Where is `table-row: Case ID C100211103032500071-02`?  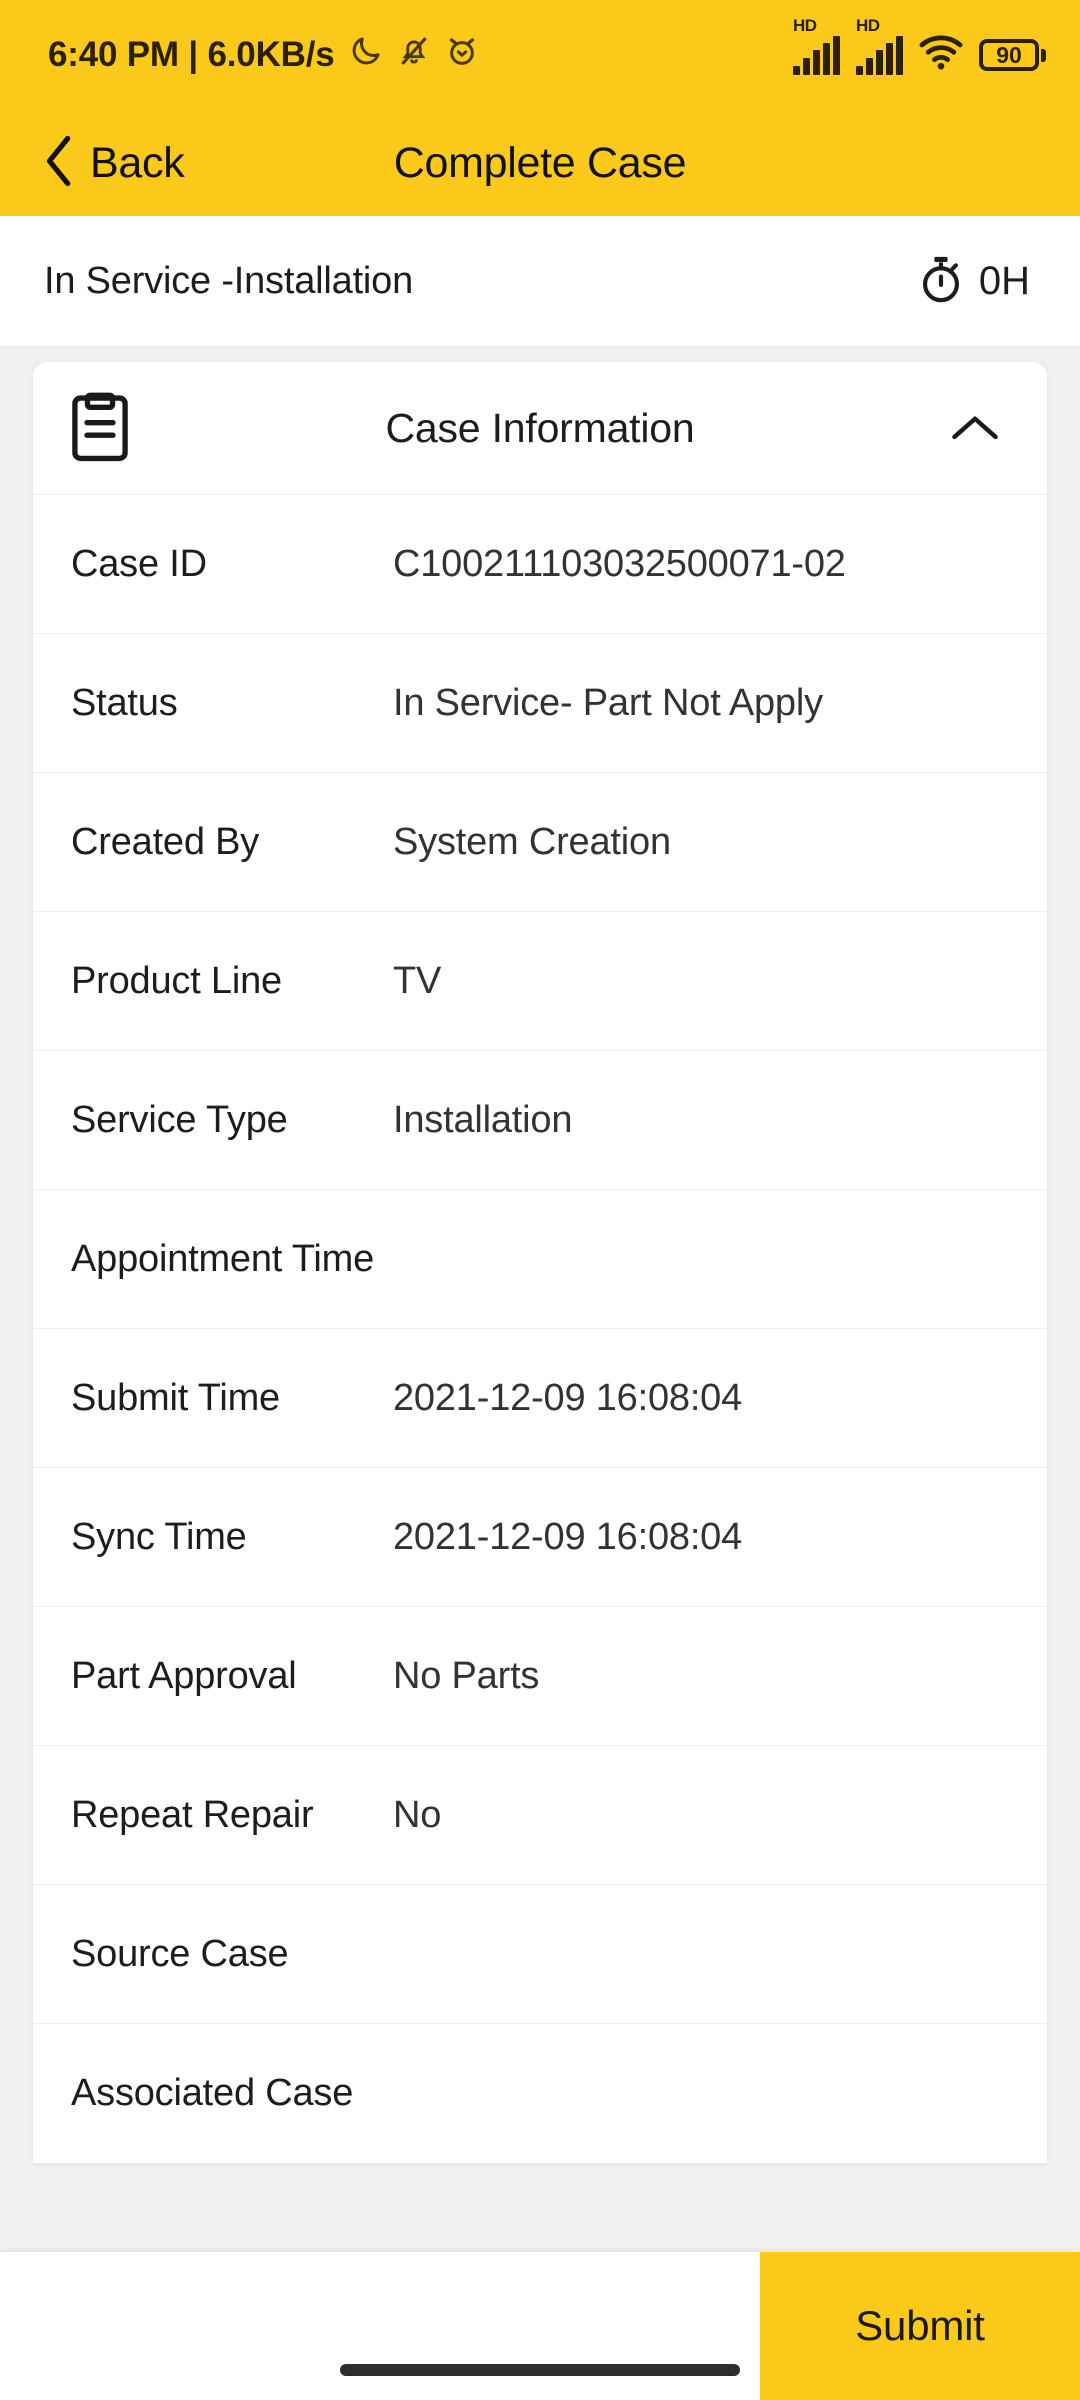 table-row: Case ID C100211103032500071-02 is located at coordinates (540, 564).